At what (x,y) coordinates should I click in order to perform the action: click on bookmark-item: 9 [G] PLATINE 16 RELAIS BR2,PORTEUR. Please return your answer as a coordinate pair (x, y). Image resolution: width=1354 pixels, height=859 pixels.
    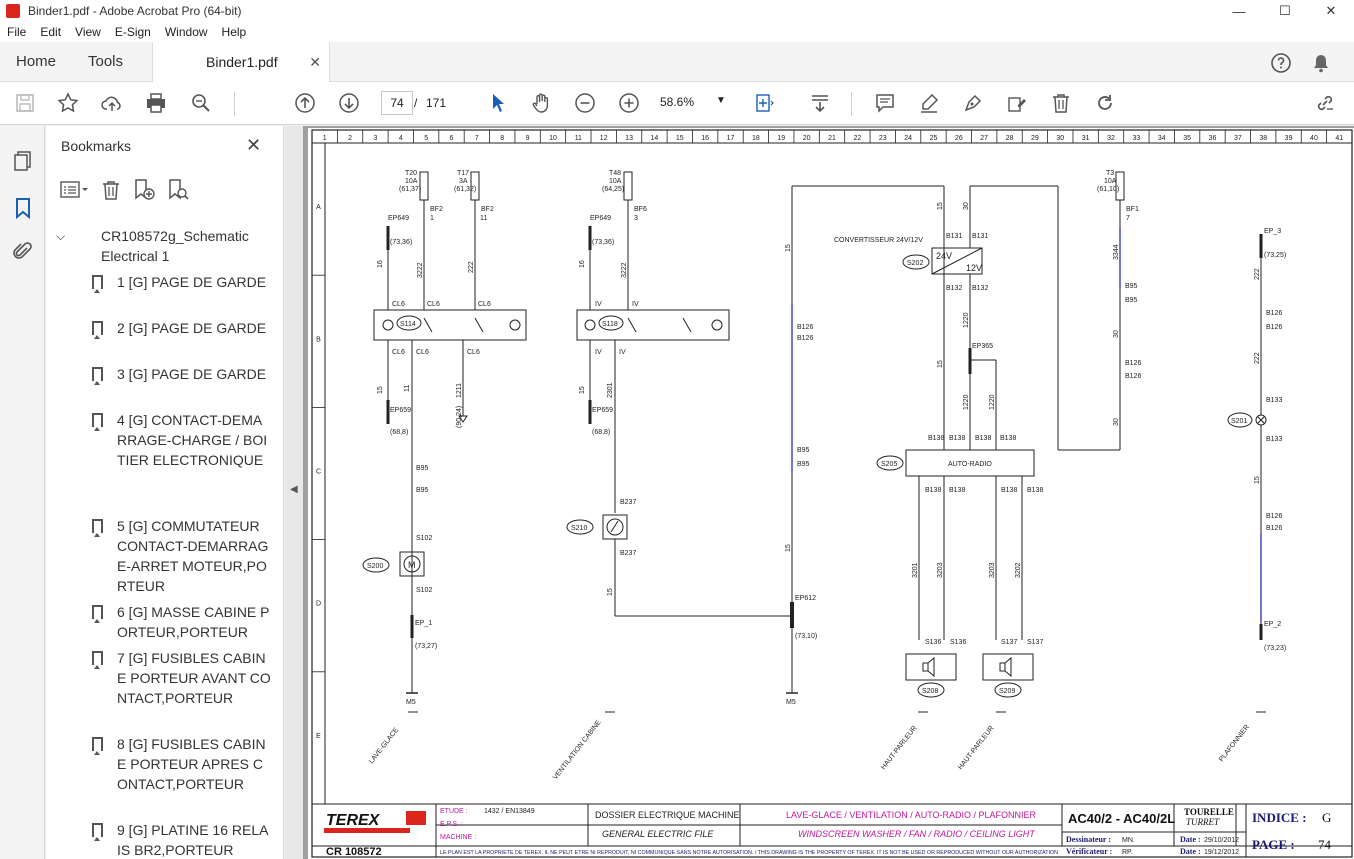
    Looking at the image, I should click on (182, 839).